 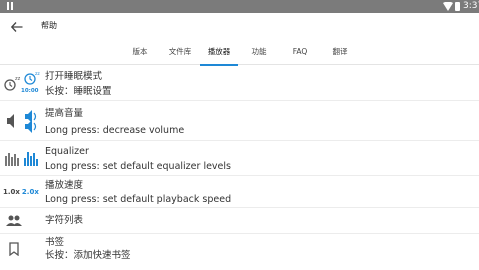 I want to click on item-subtitle: Long press: decrease volume, so click(x=115, y=130).